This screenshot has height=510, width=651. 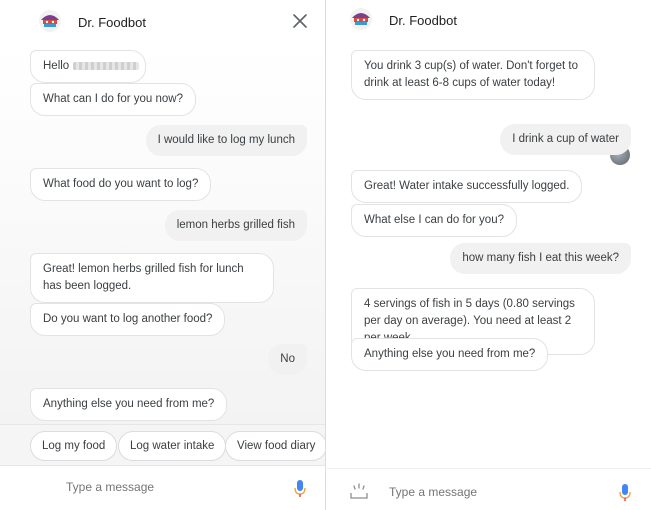 I want to click on chip-log-water-intake: Log water intake, so click(x=172, y=446).